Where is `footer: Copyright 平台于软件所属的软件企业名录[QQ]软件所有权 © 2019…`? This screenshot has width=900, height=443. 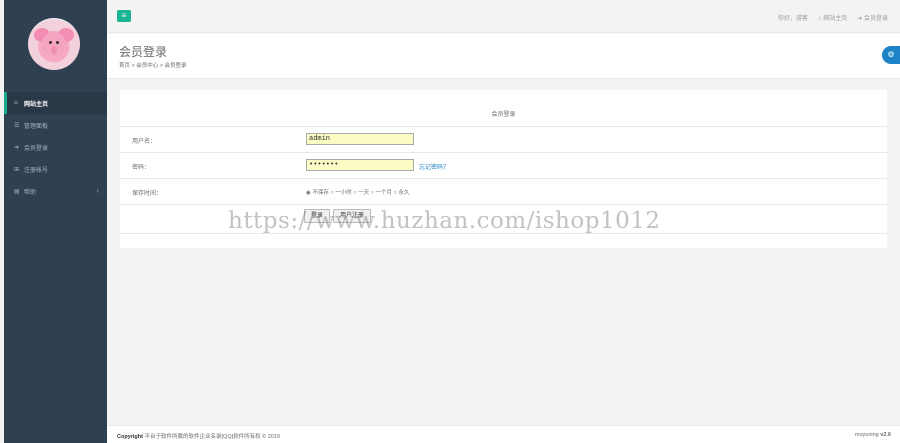 footer: Copyright 平台于软件所属的软件企业名录[QQ]软件所有权 © 2019… is located at coordinates (503, 434).